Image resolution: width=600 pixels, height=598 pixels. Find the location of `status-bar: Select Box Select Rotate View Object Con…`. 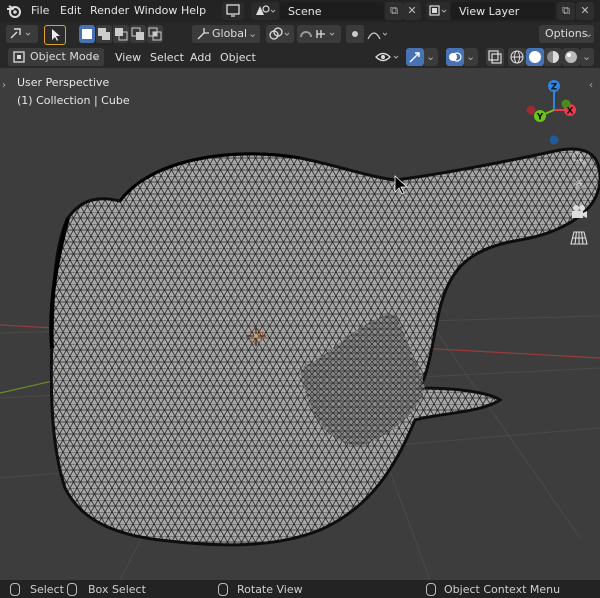

status-bar: Select Box Select Rotate View Object Con… is located at coordinates (300, 589).